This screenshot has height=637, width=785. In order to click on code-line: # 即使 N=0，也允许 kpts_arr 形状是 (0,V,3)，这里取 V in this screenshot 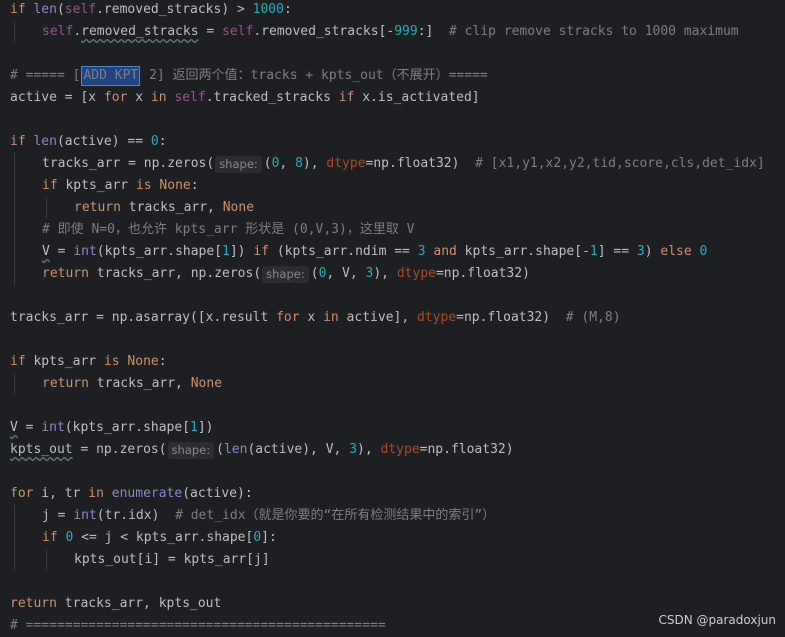, I will do `click(228, 230)`.